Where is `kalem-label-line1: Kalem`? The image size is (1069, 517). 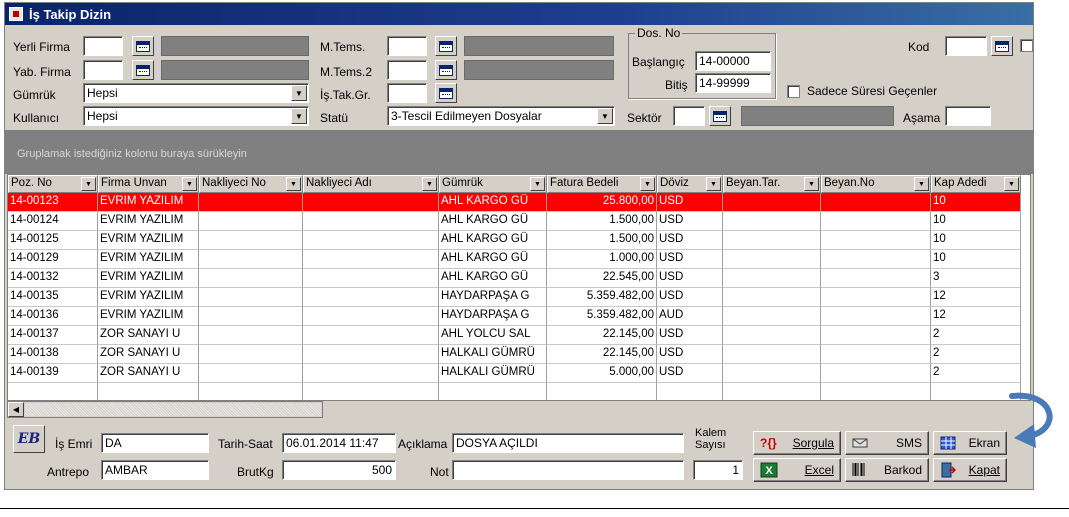 kalem-label-line1: Kalem is located at coordinates (711, 433).